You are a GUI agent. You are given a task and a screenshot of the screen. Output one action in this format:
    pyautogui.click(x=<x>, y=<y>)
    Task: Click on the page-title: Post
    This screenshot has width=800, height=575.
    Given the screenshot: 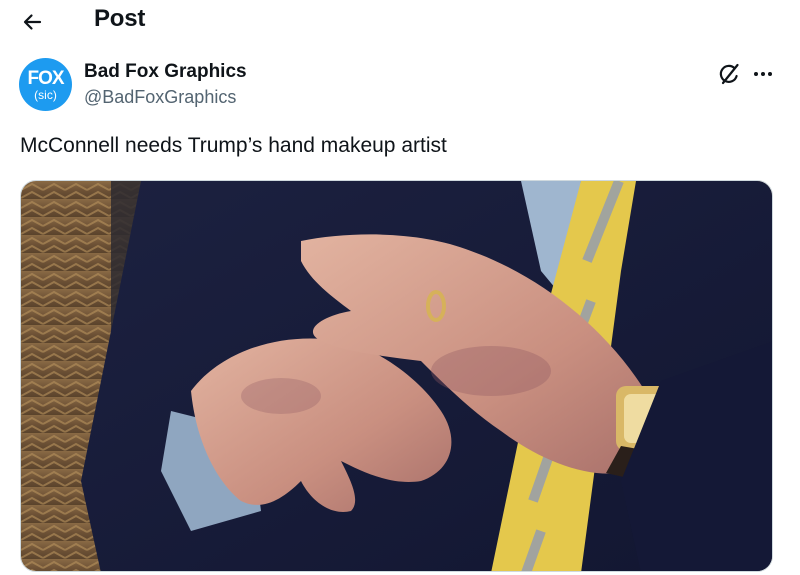 What is the action you would take?
    pyautogui.click(x=120, y=18)
    